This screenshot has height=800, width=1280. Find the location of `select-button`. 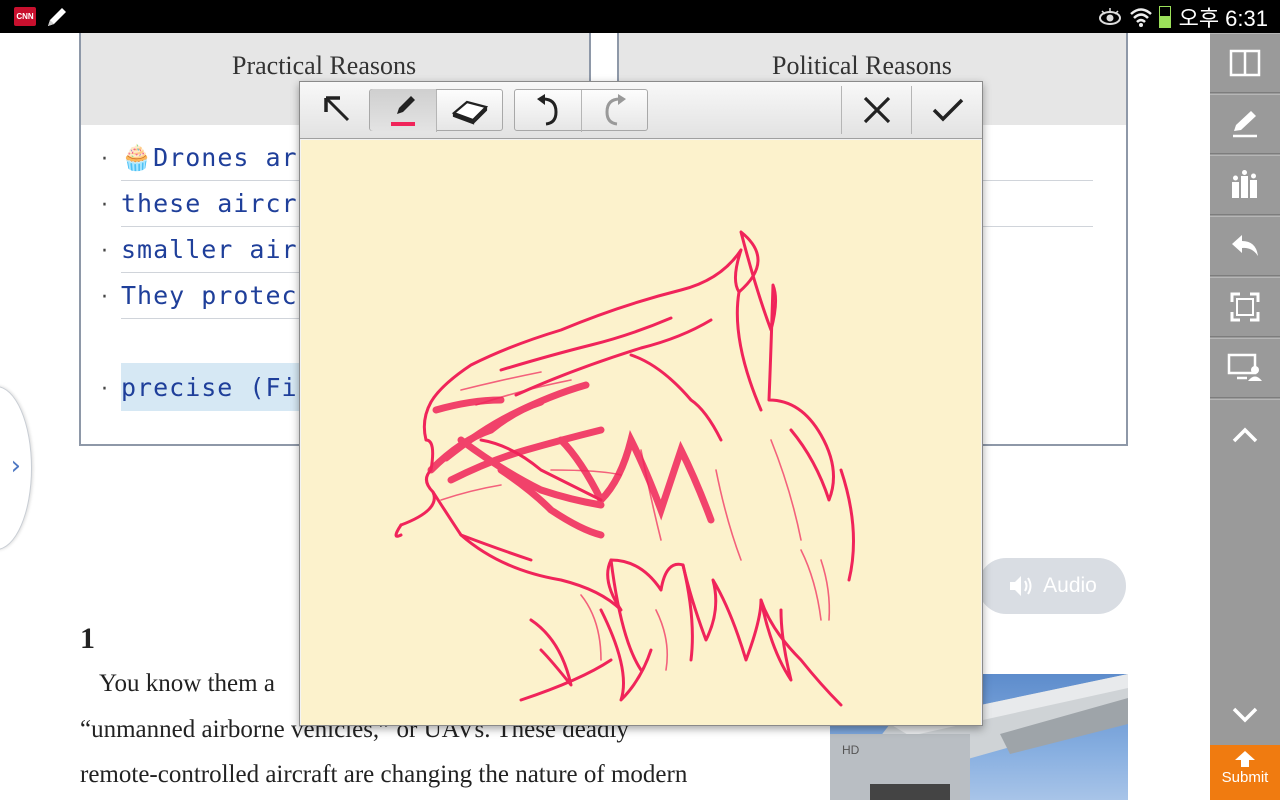

select-button is located at coordinates (338, 110).